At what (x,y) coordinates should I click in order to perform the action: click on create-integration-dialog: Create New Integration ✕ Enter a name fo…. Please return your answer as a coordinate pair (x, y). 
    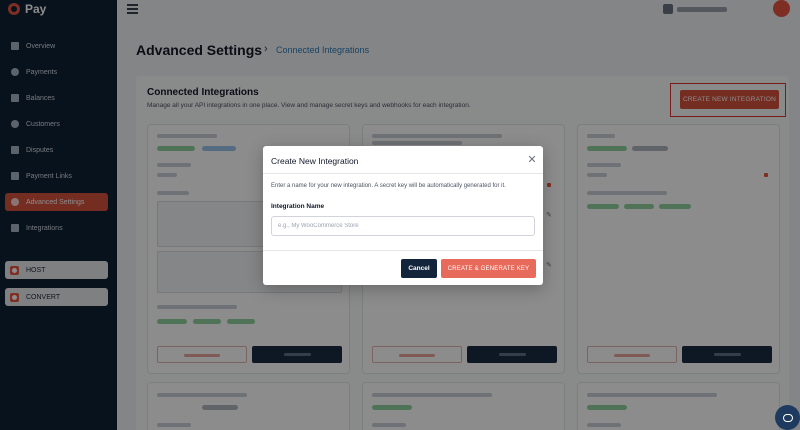
    Looking at the image, I should click on (403, 215).